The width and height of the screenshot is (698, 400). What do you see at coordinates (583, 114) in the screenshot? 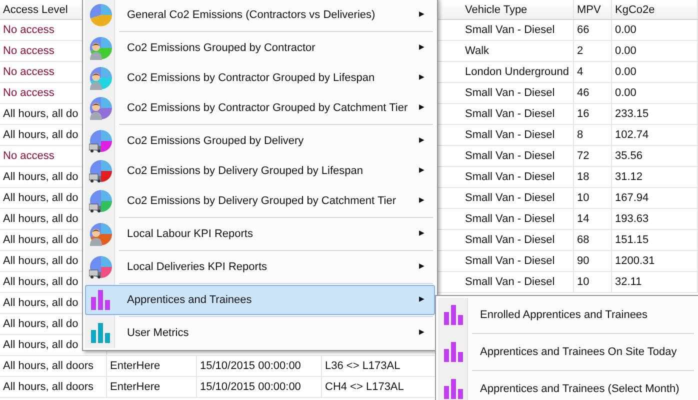
I see `mpv-cell: 16` at bounding box center [583, 114].